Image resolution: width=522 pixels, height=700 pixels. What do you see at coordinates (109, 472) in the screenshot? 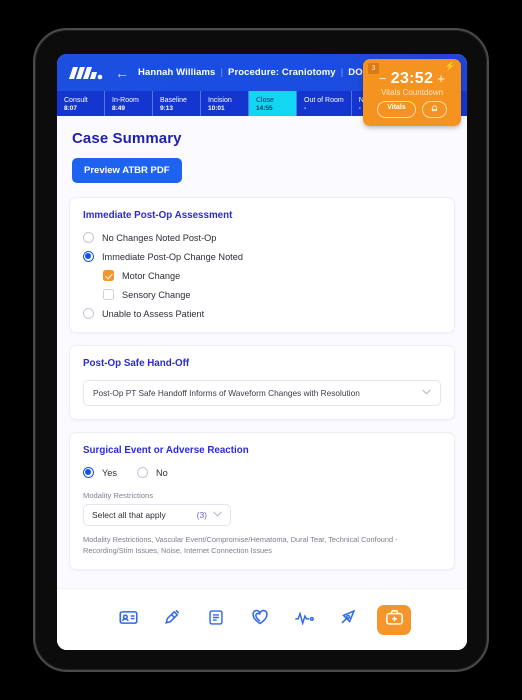
I see `option-label: Yes` at bounding box center [109, 472].